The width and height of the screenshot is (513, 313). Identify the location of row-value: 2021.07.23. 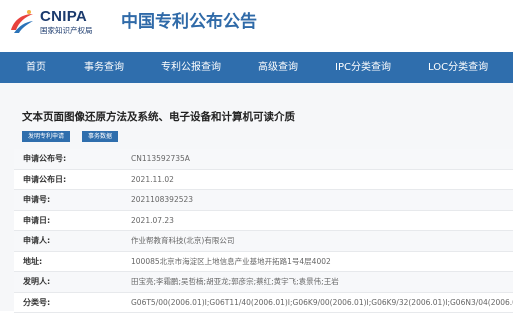
(322, 221).